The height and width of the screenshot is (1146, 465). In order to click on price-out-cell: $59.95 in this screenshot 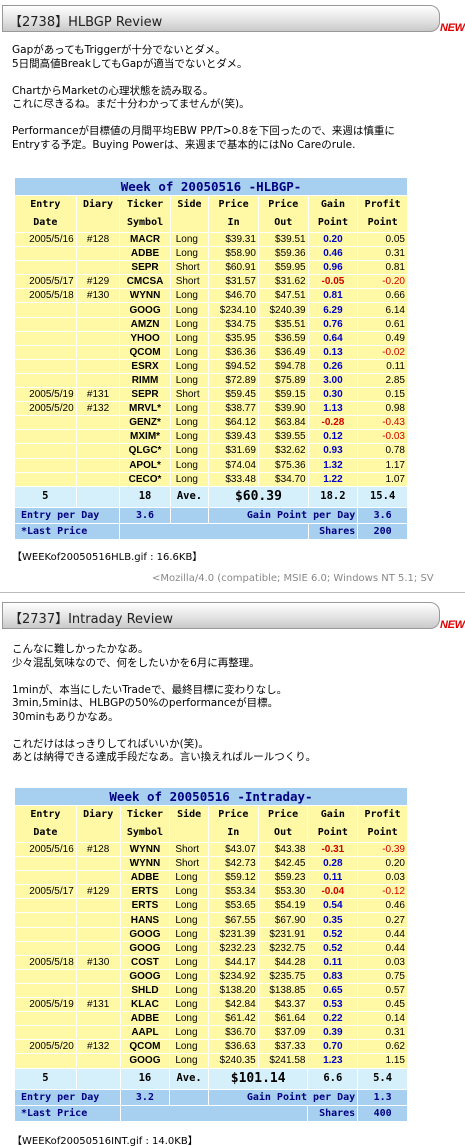, I will do `click(283, 268)`.